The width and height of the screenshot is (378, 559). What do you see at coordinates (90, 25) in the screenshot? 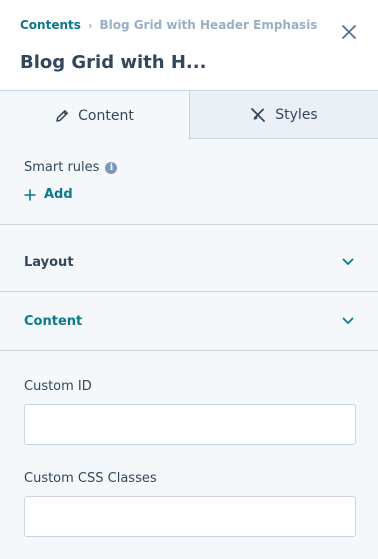
I see `chevron-right-icon: ›` at bounding box center [90, 25].